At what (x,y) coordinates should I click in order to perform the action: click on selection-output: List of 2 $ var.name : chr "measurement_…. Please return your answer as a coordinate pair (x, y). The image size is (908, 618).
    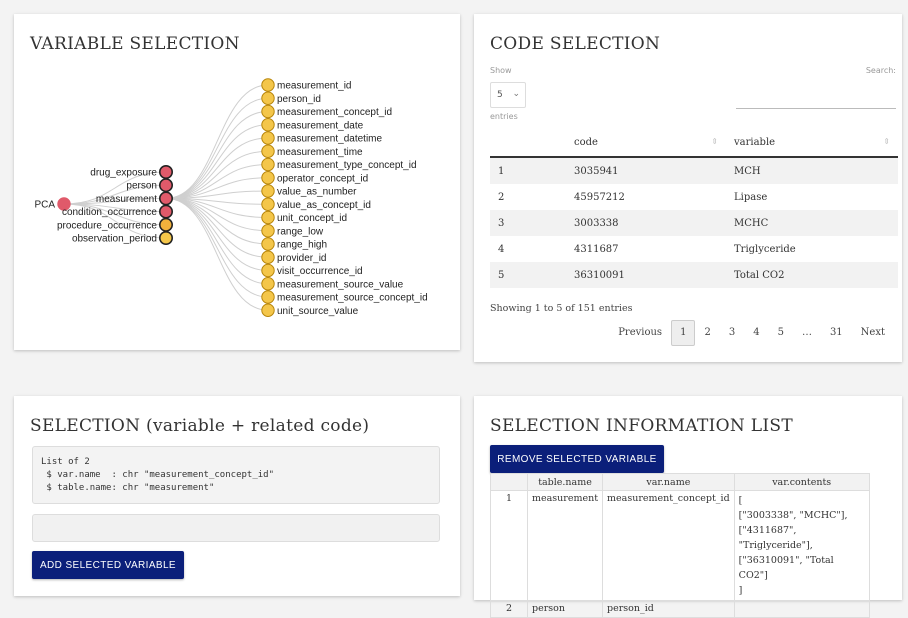
    Looking at the image, I should click on (236, 475).